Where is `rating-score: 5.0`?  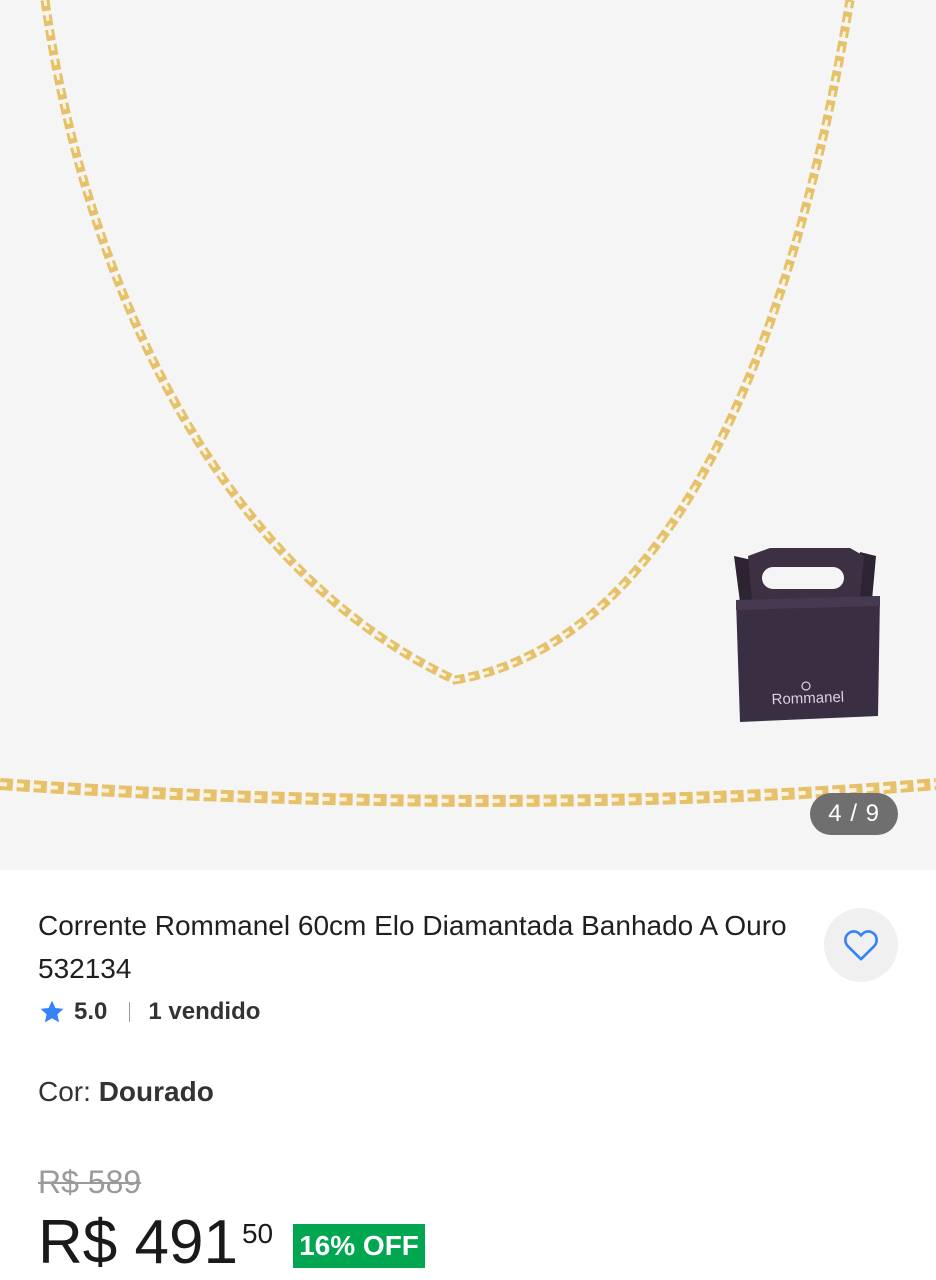
rating-score: 5.0 is located at coordinates (91, 1011).